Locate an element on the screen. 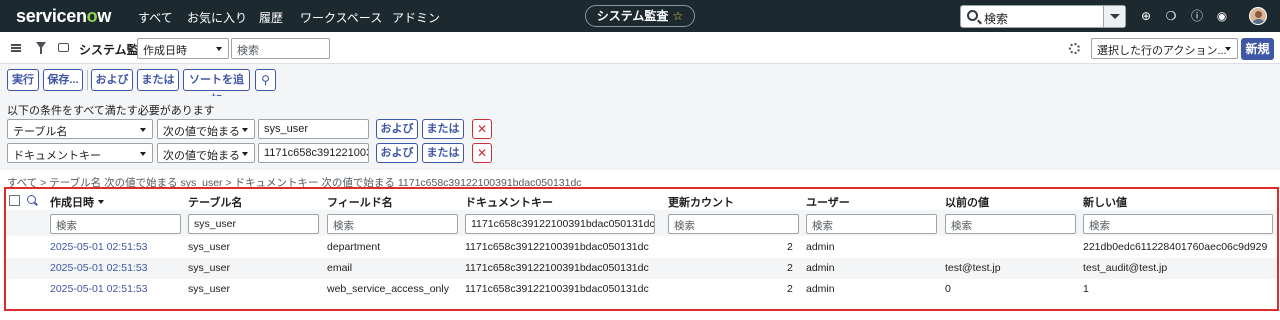  cell-field-name: web_service_access_only is located at coordinates (388, 289).